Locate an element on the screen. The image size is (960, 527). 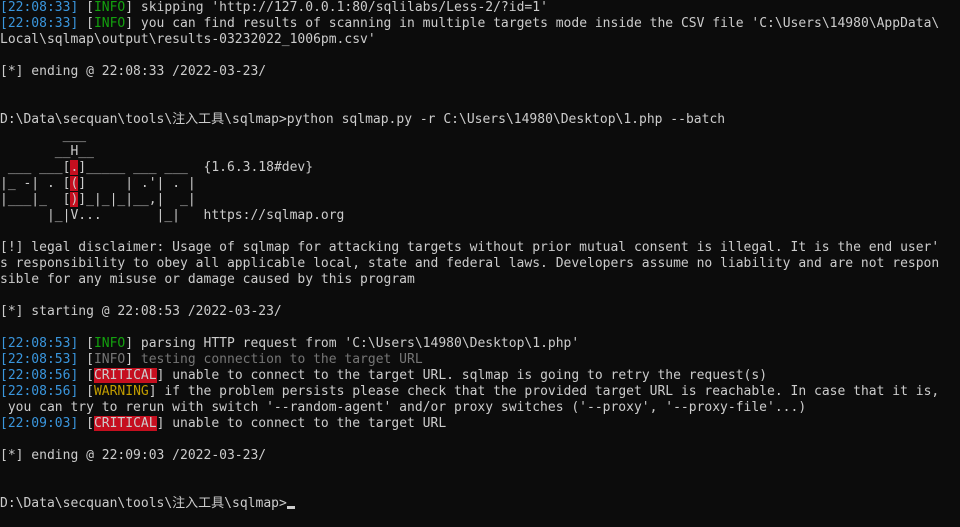
logo-art: |_|V... |_| is located at coordinates (102, 215).